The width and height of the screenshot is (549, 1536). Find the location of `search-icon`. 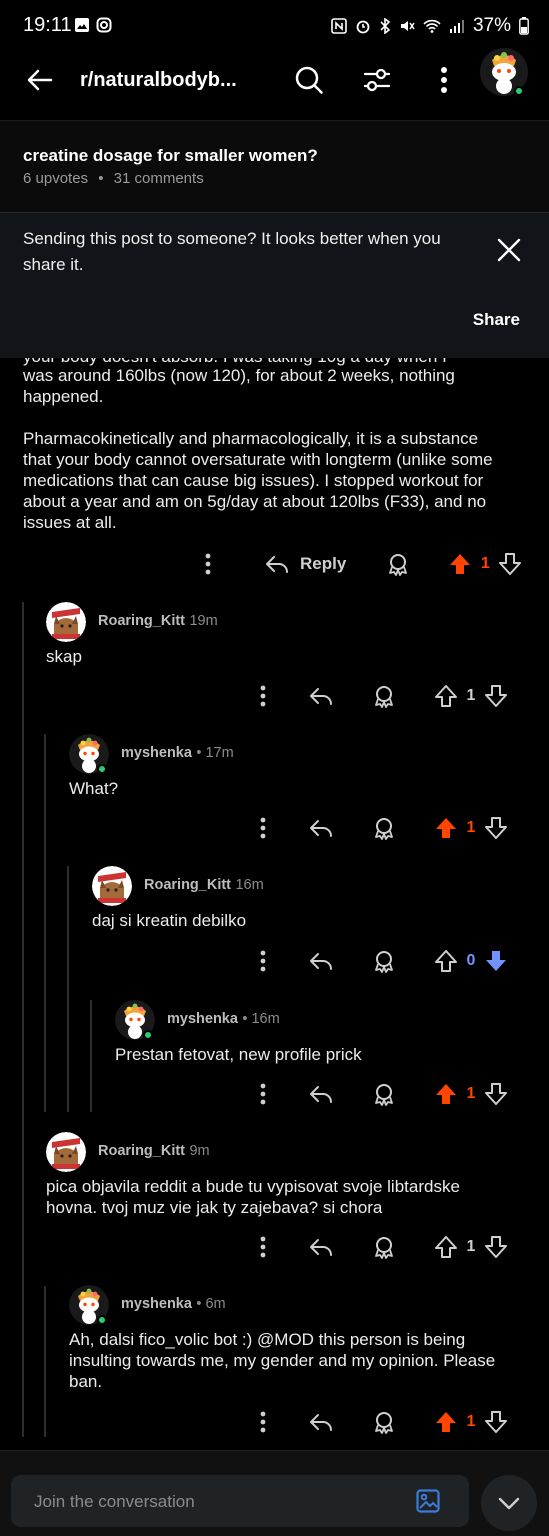

search-icon is located at coordinates (309, 80).